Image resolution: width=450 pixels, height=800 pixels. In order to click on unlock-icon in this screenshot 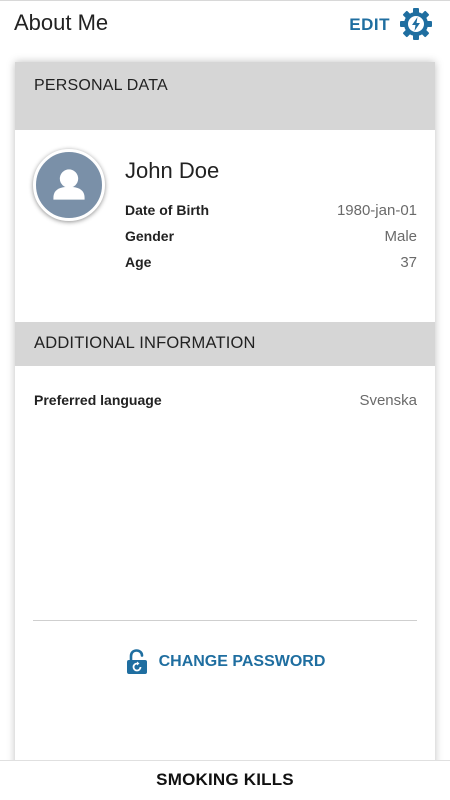, I will do `click(136, 661)`.